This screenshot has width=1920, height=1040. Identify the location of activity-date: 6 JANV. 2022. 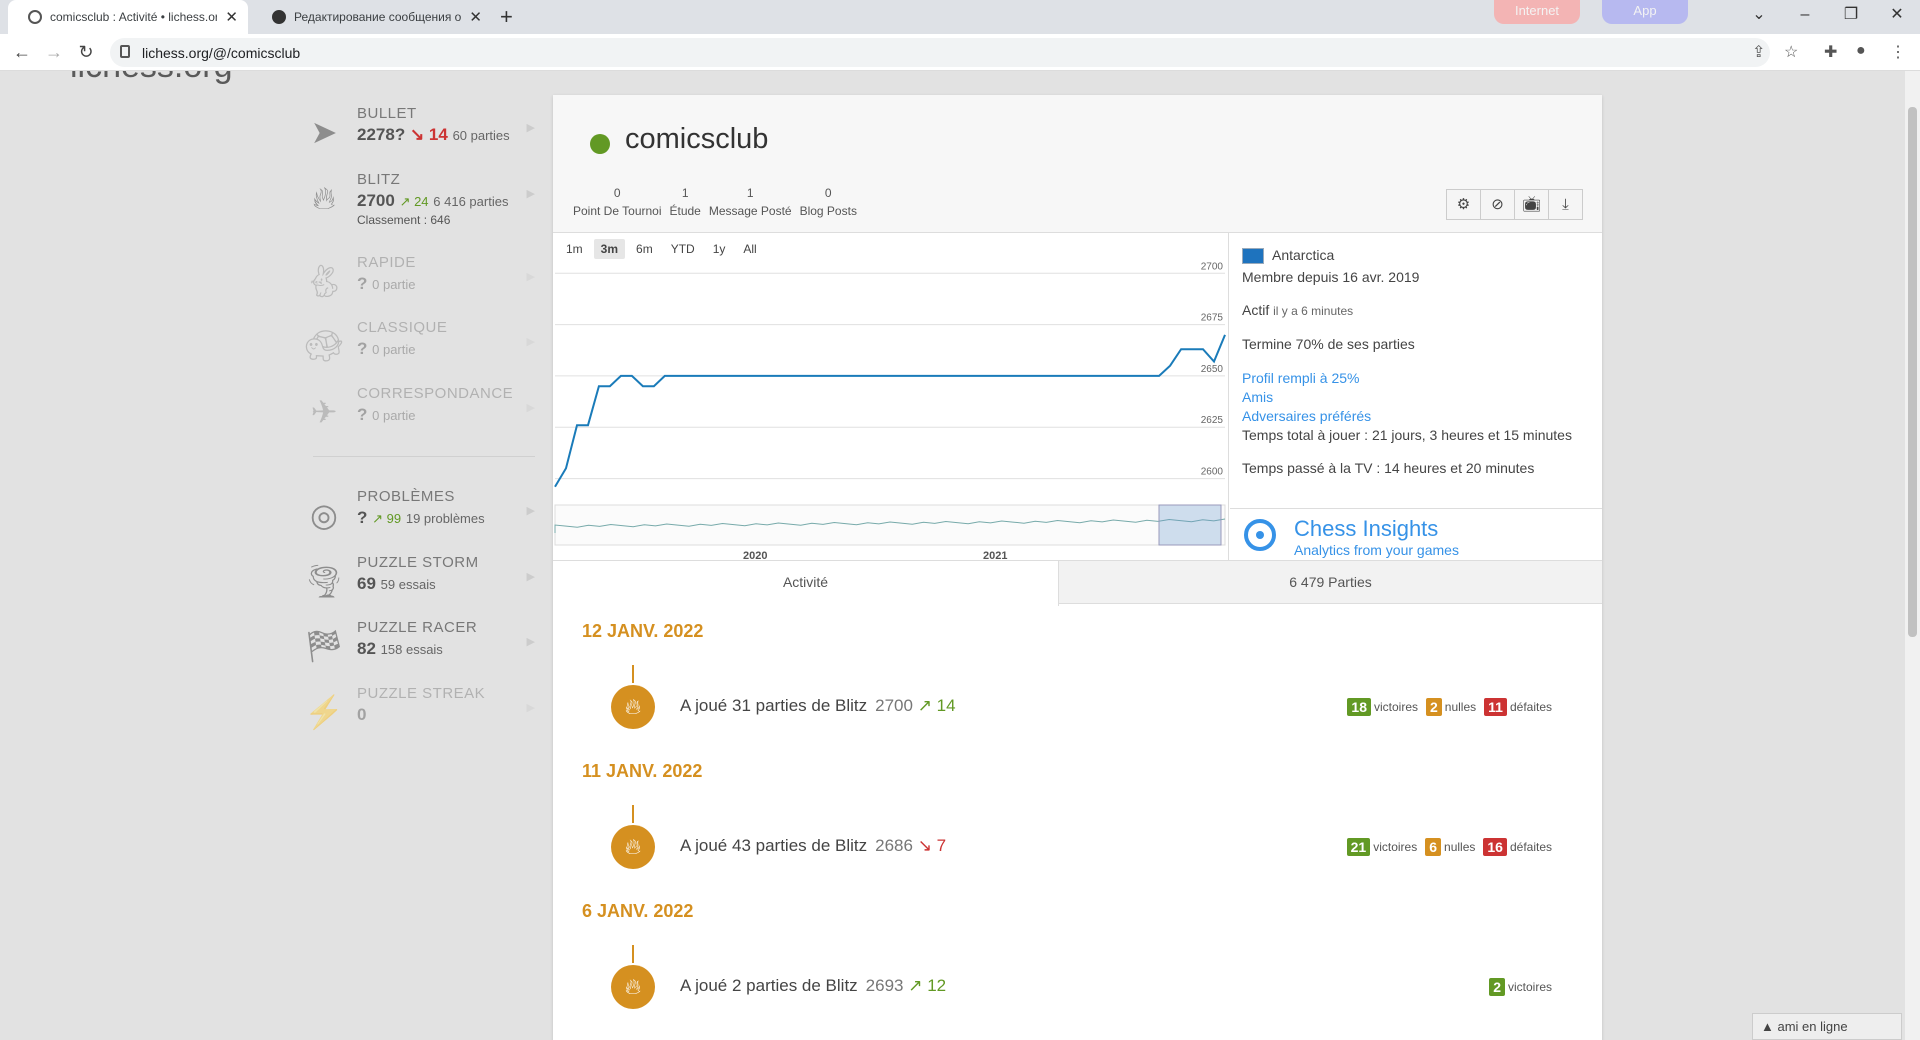
(638, 911).